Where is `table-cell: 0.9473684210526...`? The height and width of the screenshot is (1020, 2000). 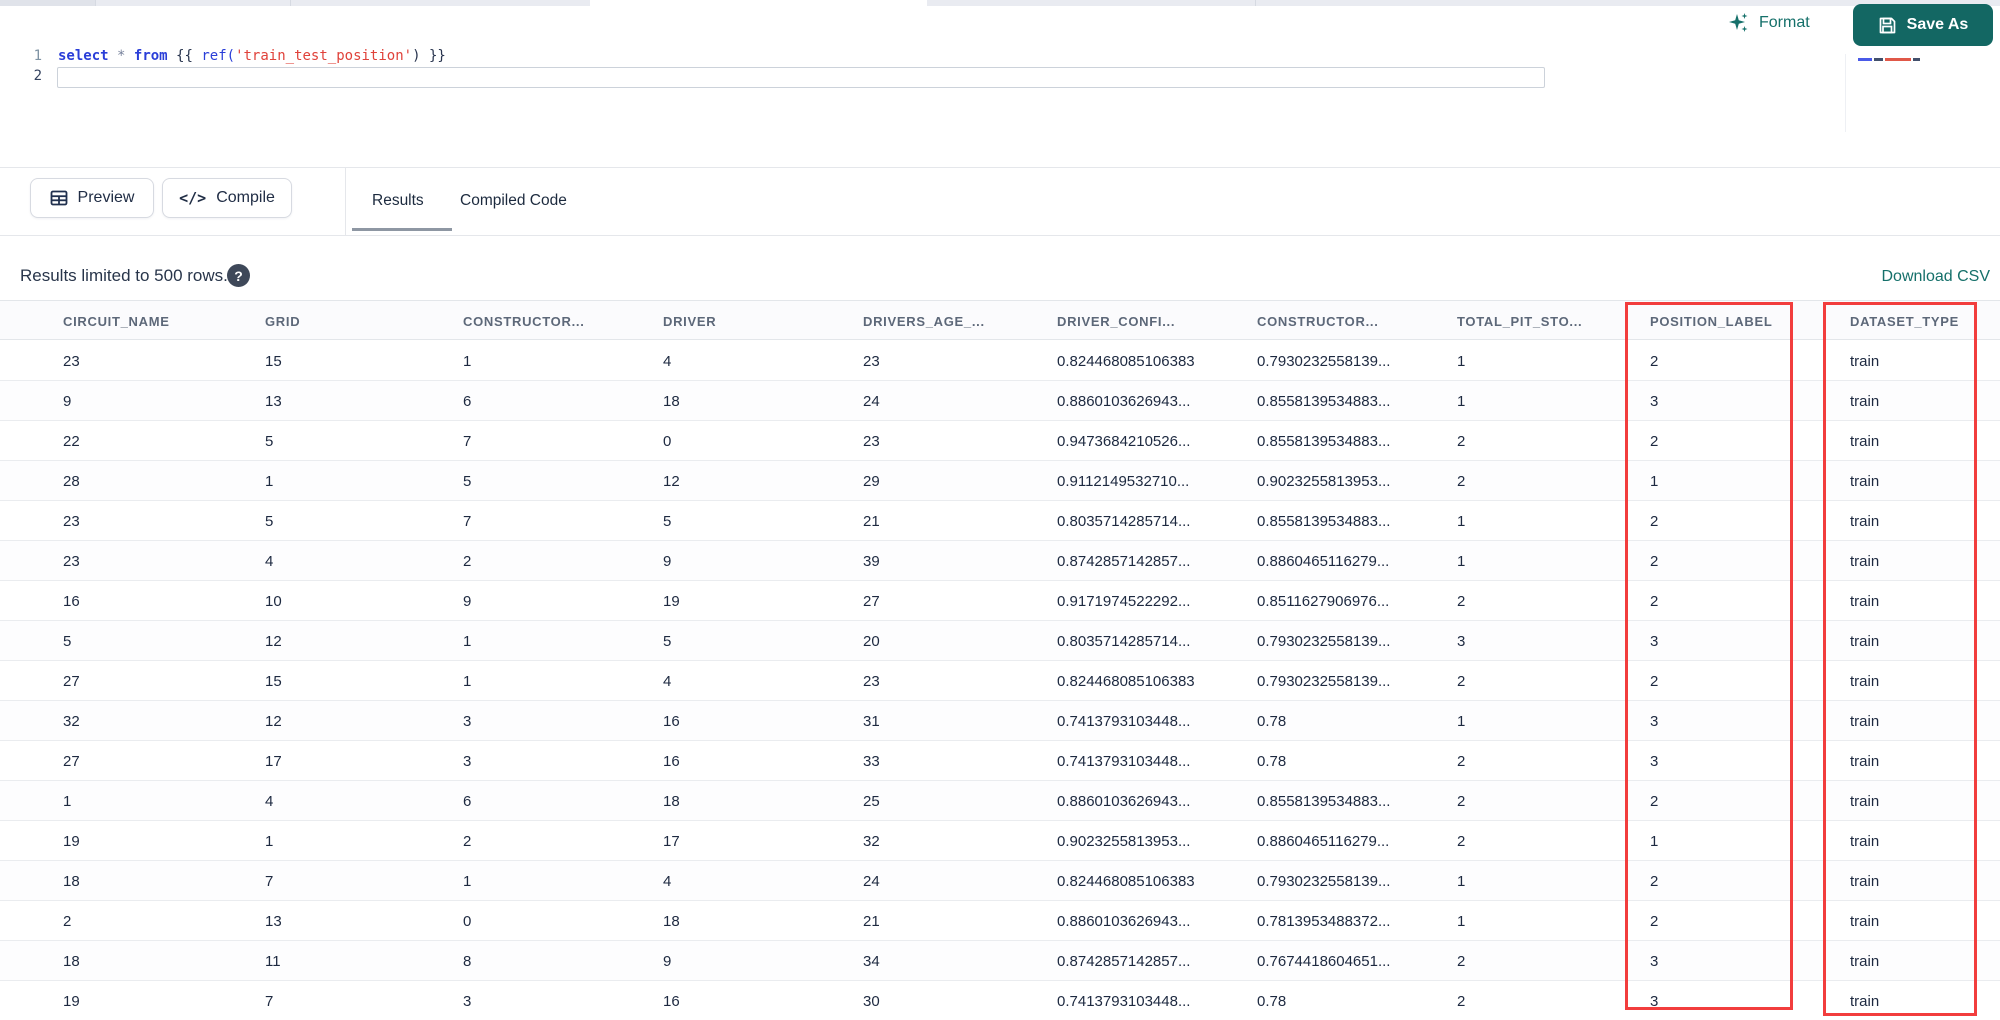
table-cell: 0.9473684210526... is located at coordinates (1124, 441).